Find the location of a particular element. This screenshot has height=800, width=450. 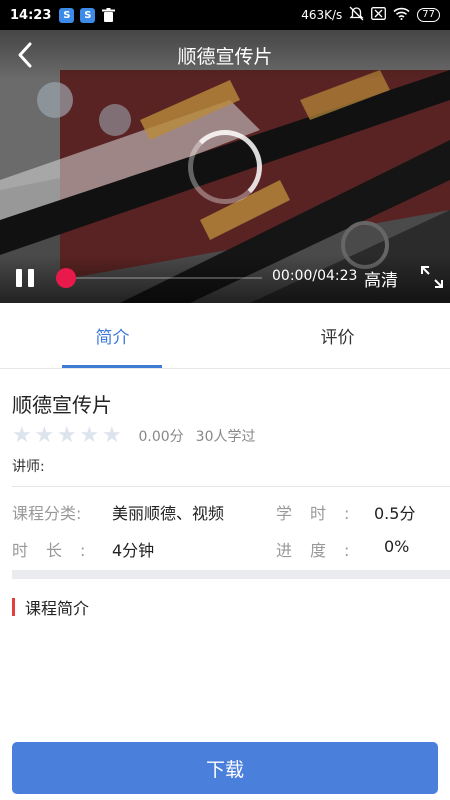

duration-label: 时长: is located at coordinates (58, 550).